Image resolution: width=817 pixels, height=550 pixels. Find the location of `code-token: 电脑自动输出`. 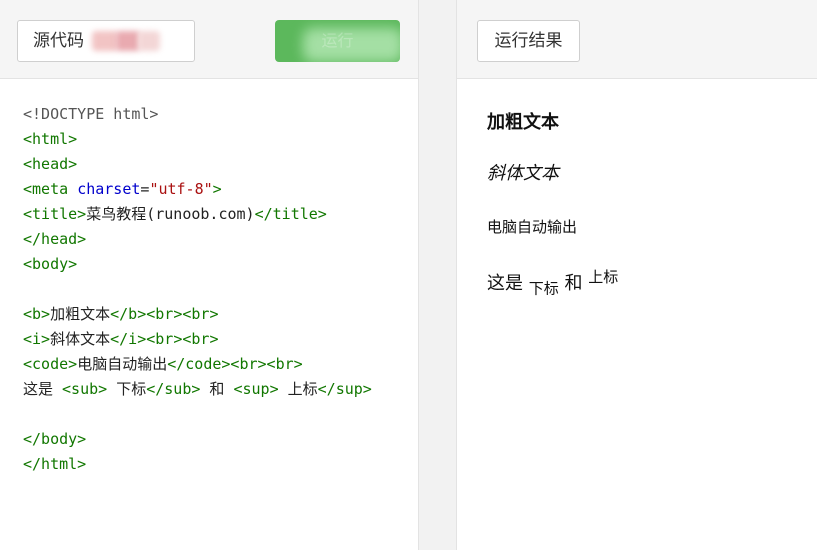

code-token: 电脑自动输出 is located at coordinates (122, 364).